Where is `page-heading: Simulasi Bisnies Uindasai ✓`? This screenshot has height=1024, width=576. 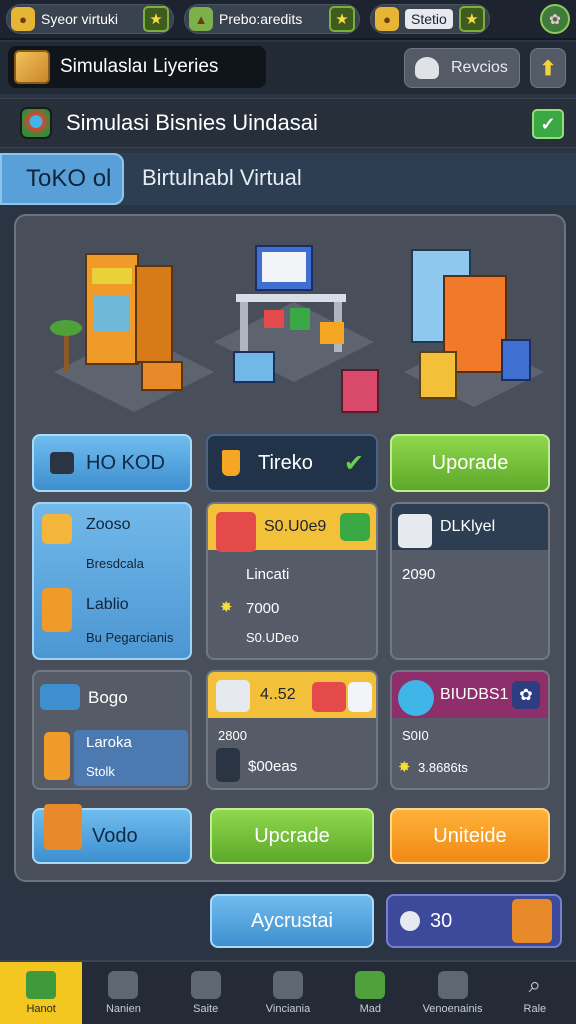
page-heading: Simulasi Bisnies Uindasai ✓ is located at coordinates (288, 123).